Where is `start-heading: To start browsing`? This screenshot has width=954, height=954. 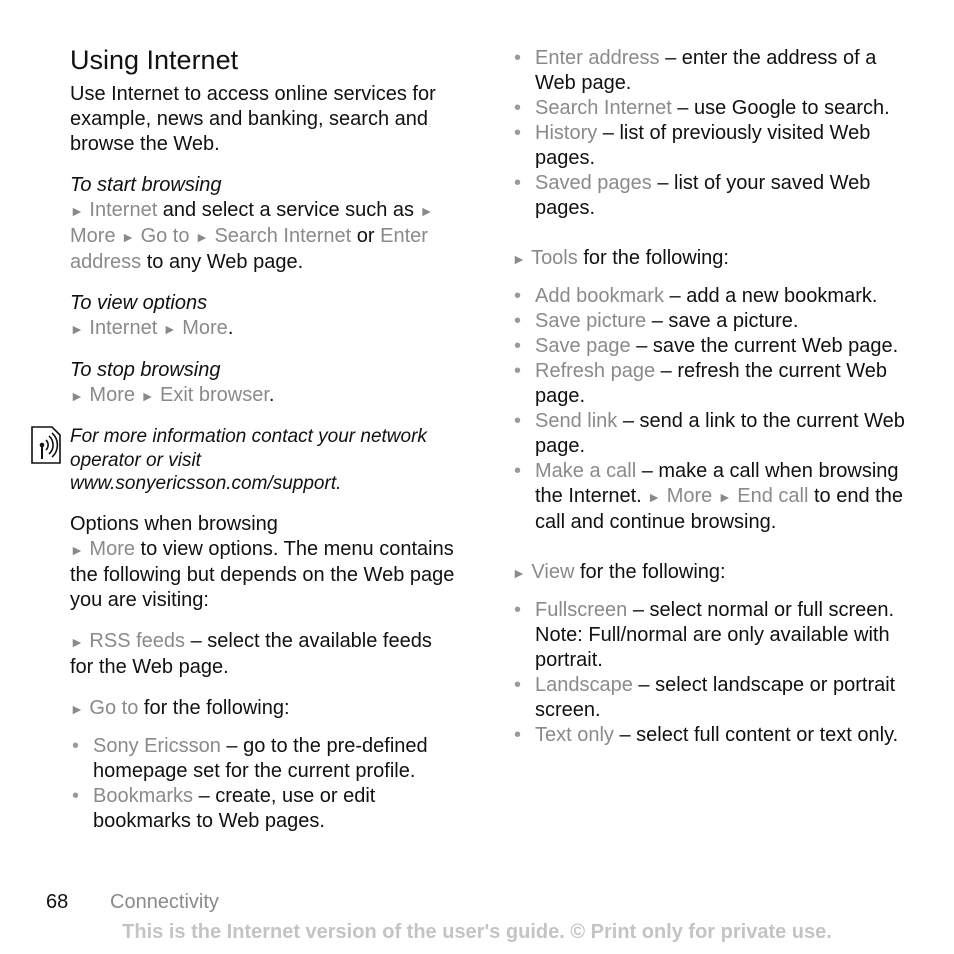 start-heading: To start browsing is located at coordinates (146, 185).